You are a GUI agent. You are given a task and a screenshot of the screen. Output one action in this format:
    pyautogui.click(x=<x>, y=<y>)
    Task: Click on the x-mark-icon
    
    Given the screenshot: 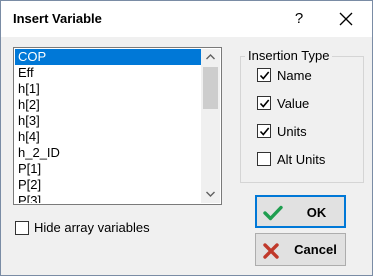 What is the action you would take?
    pyautogui.click(x=271, y=251)
    